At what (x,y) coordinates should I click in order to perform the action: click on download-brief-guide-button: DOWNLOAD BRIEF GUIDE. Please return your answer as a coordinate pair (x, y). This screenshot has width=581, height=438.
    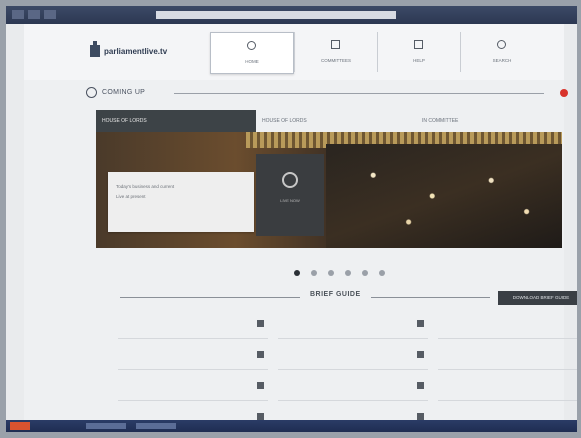
    Looking at the image, I should click on (537, 298).